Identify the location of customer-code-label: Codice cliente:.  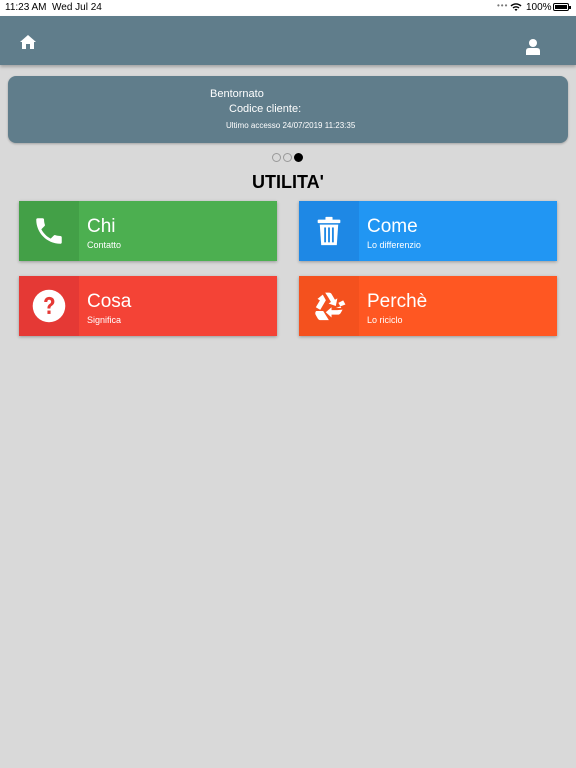
(265, 109).